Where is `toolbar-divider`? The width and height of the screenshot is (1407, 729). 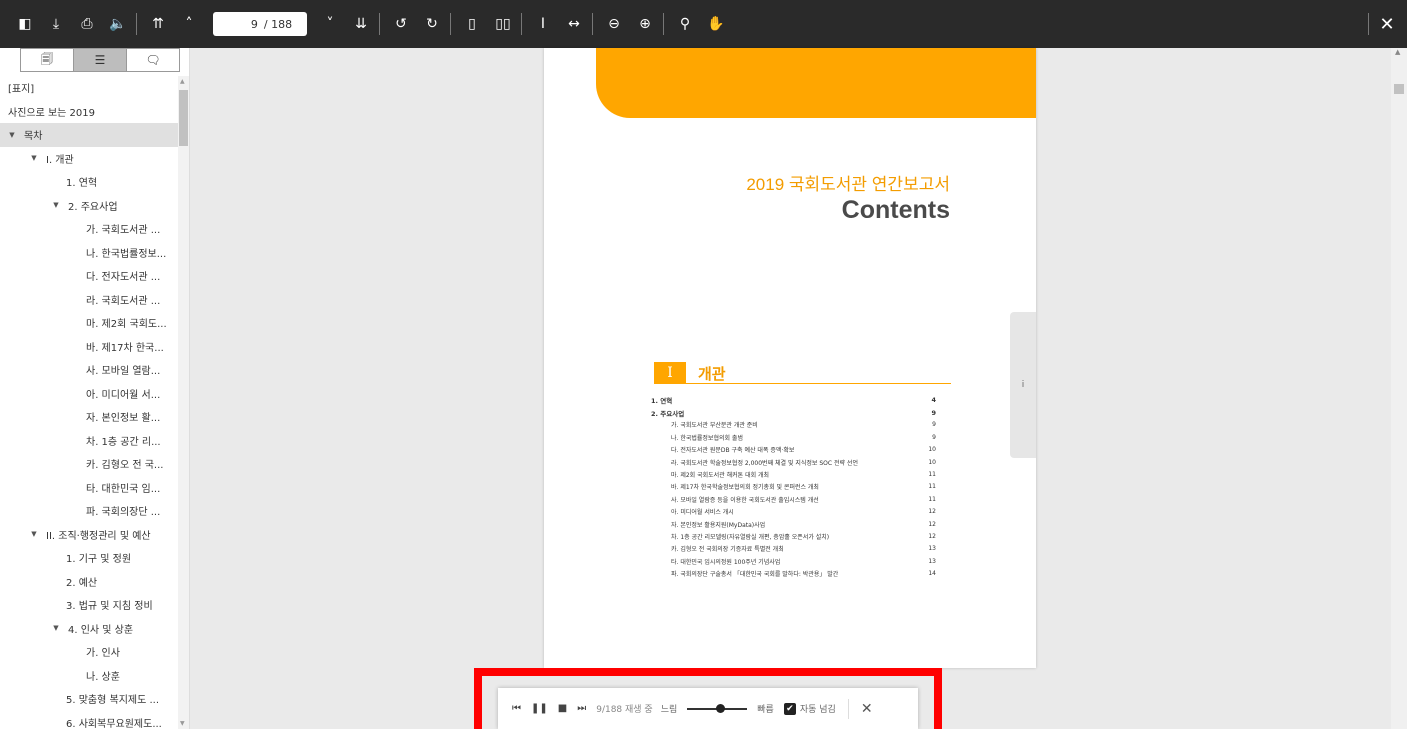
toolbar-divider is located at coordinates (1368, 24).